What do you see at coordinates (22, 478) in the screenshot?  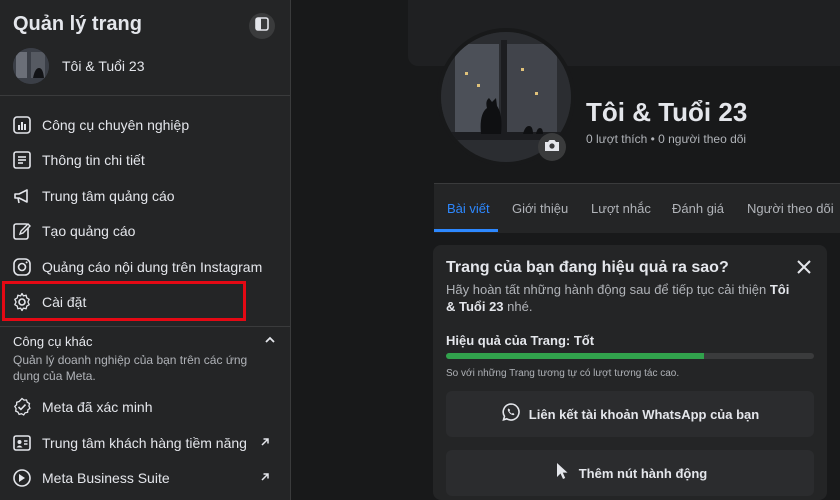 I see `meta-business-suite-icon` at bounding box center [22, 478].